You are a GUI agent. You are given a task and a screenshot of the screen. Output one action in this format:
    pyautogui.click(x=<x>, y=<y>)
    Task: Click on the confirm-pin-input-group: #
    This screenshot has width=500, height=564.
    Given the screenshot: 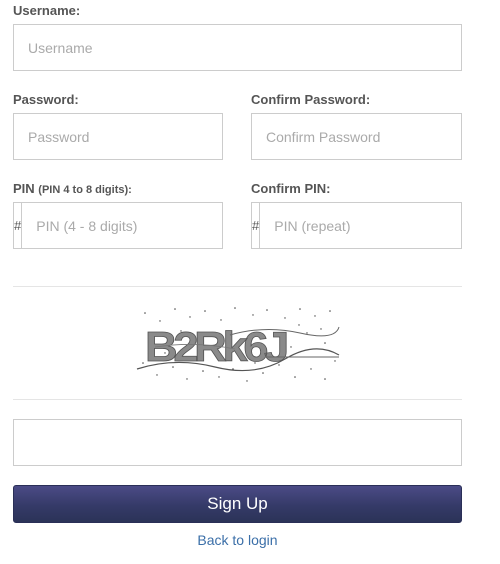 What is the action you would take?
    pyautogui.click(x=360, y=225)
    